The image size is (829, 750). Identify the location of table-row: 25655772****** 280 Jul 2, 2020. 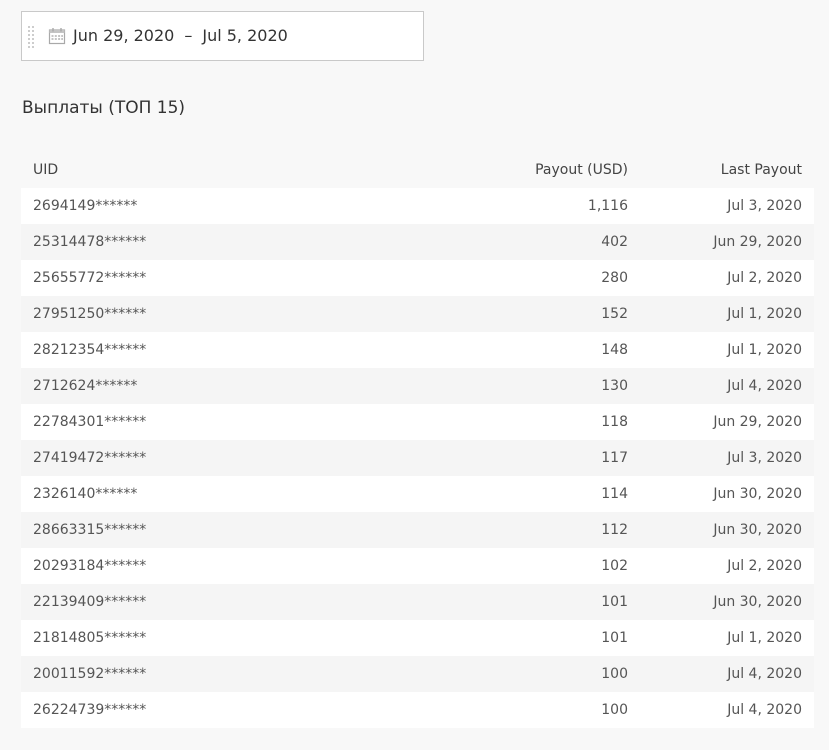
(417, 278).